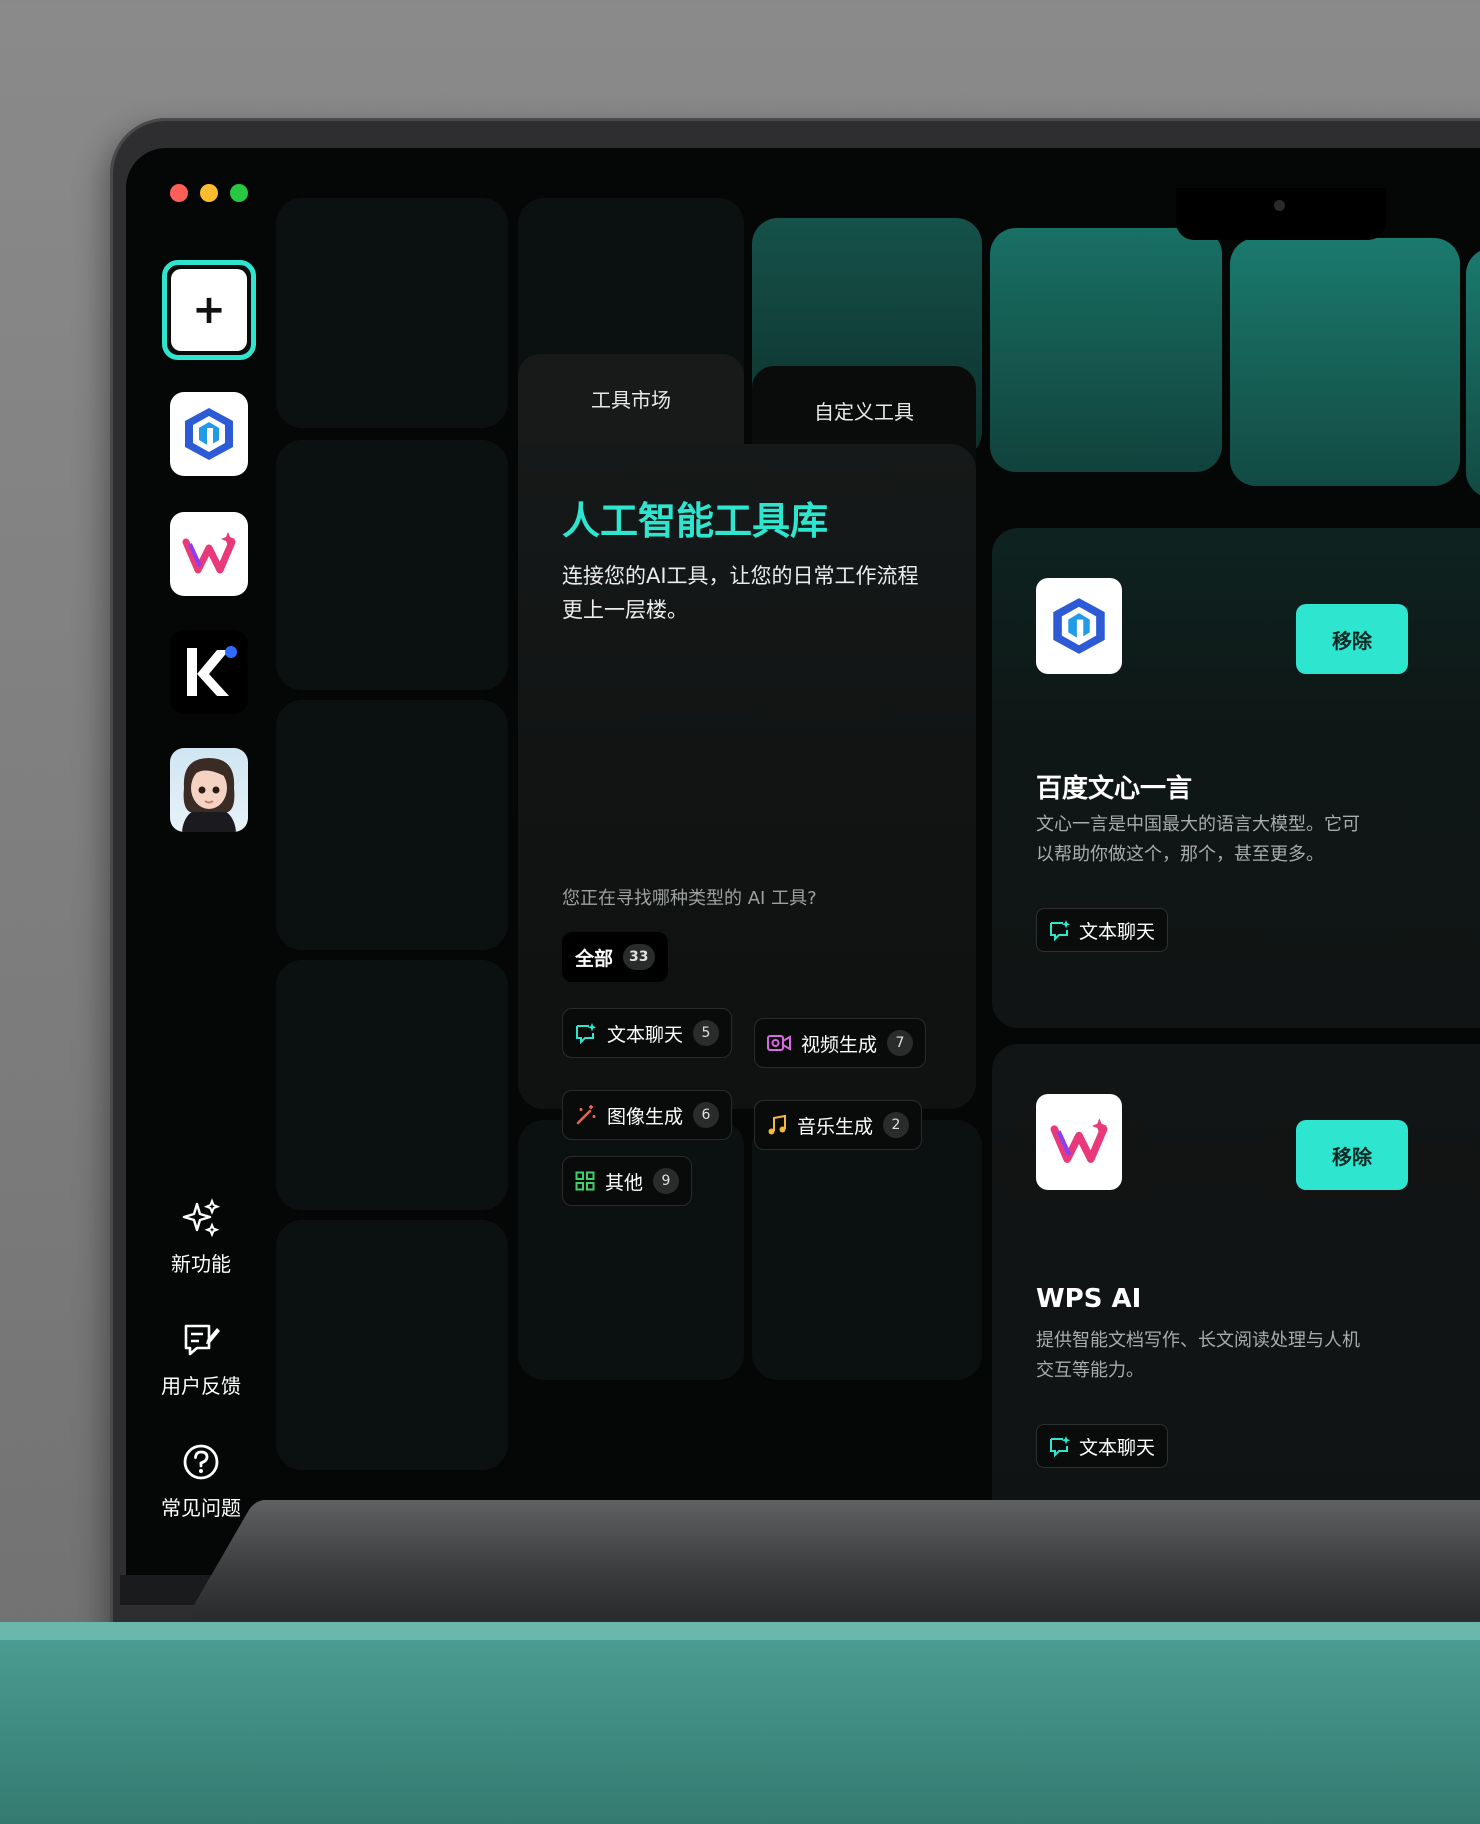 The height and width of the screenshot is (1824, 1480). I want to click on category-all-chip: 全部 33, so click(615, 957).